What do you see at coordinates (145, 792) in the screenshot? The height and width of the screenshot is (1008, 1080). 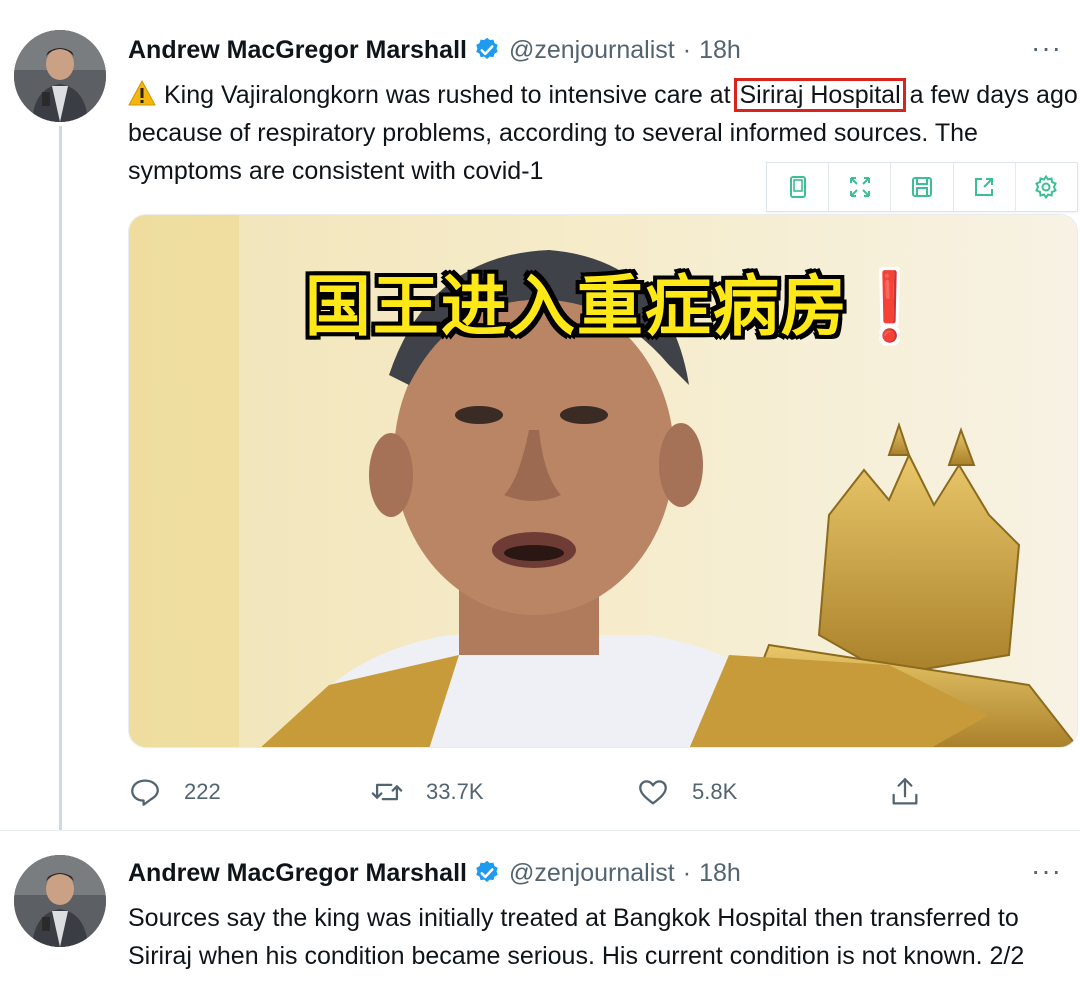 I see `reply-icon` at bounding box center [145, 792].